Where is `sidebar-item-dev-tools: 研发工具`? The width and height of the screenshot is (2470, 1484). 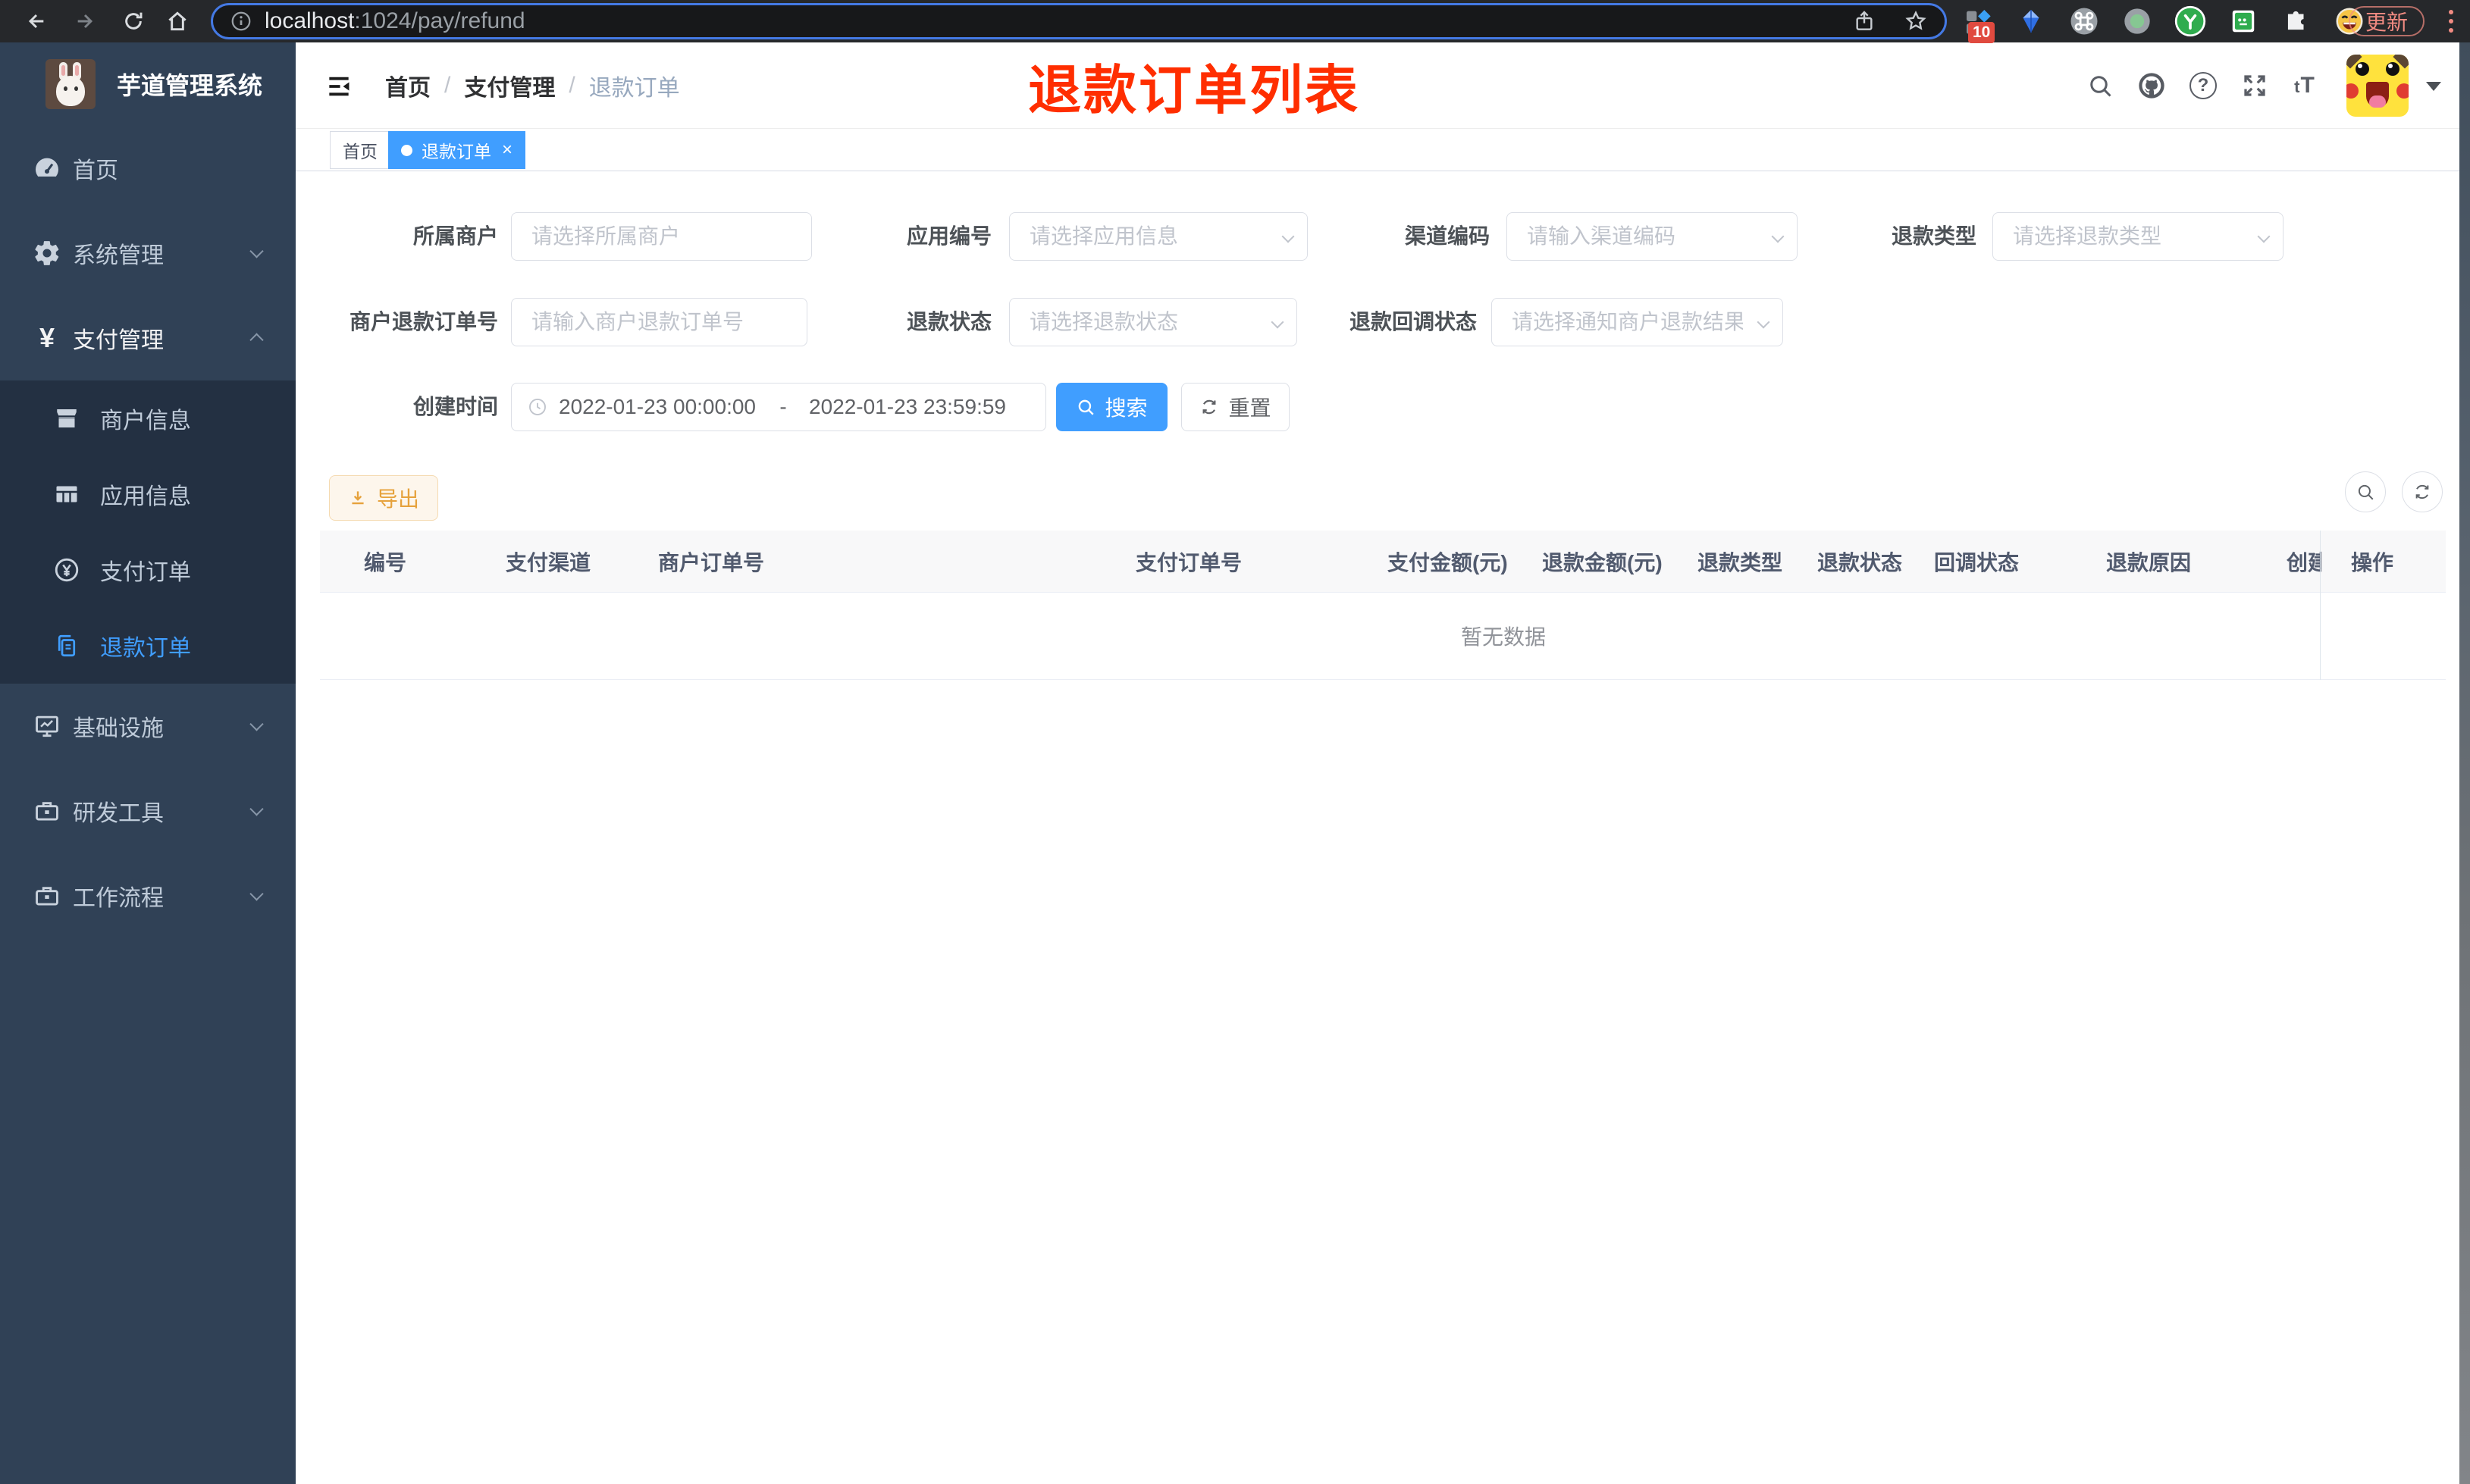 sidebar-item-dev-tools: 研发工具 is located at coordinates (148, 811).